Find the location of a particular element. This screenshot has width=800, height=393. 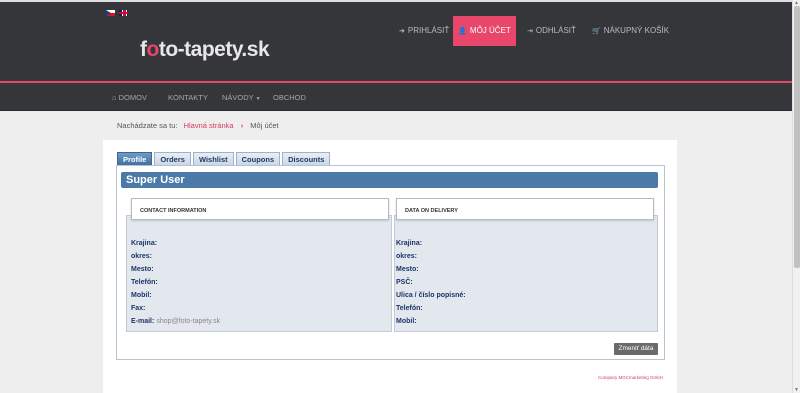

logout-link: ⇥ ODHLÁSIŤ is located at coordinates (551, 31).